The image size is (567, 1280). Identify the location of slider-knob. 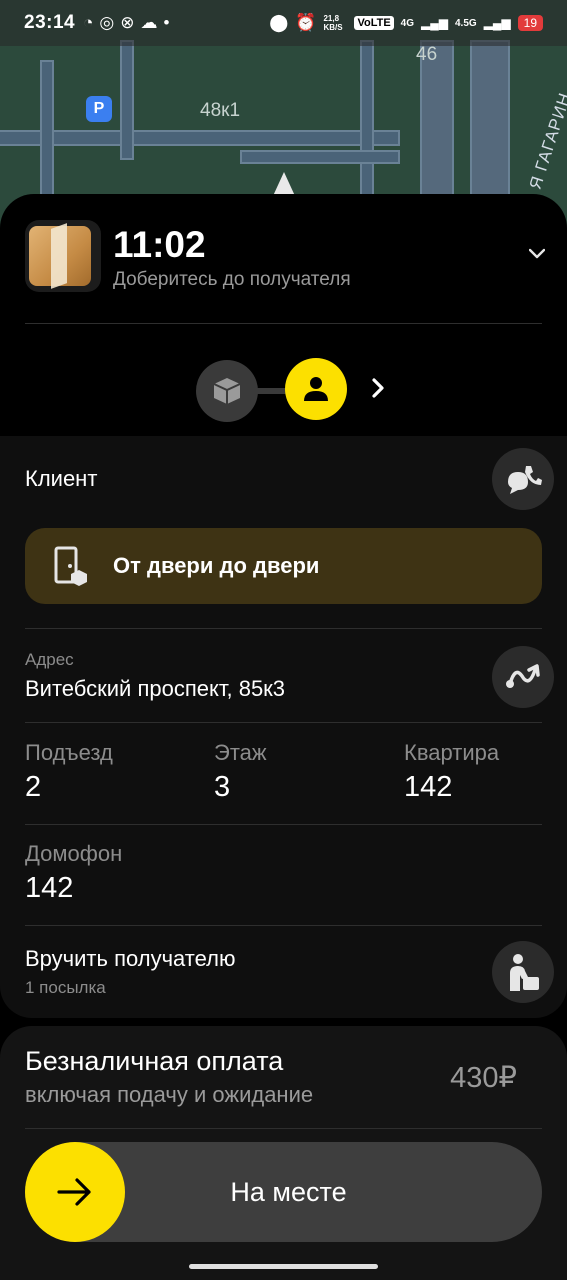
(75, 1192).